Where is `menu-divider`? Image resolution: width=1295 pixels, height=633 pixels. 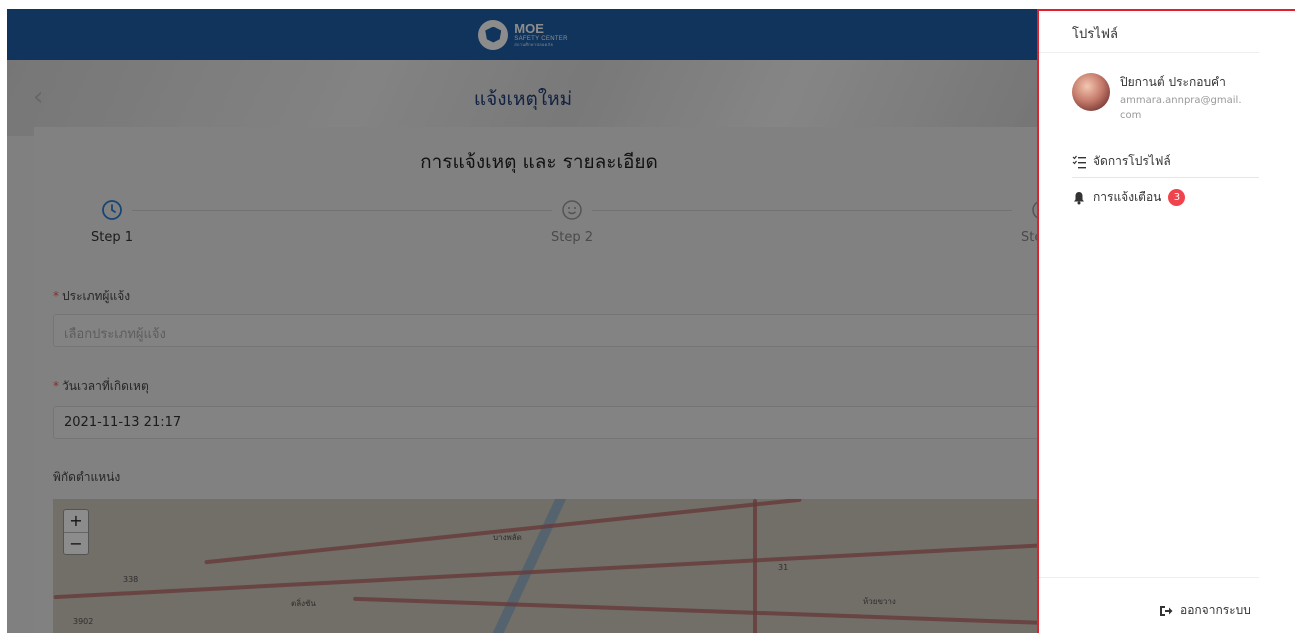 menu-divider is located at coordinates (1165, 177).